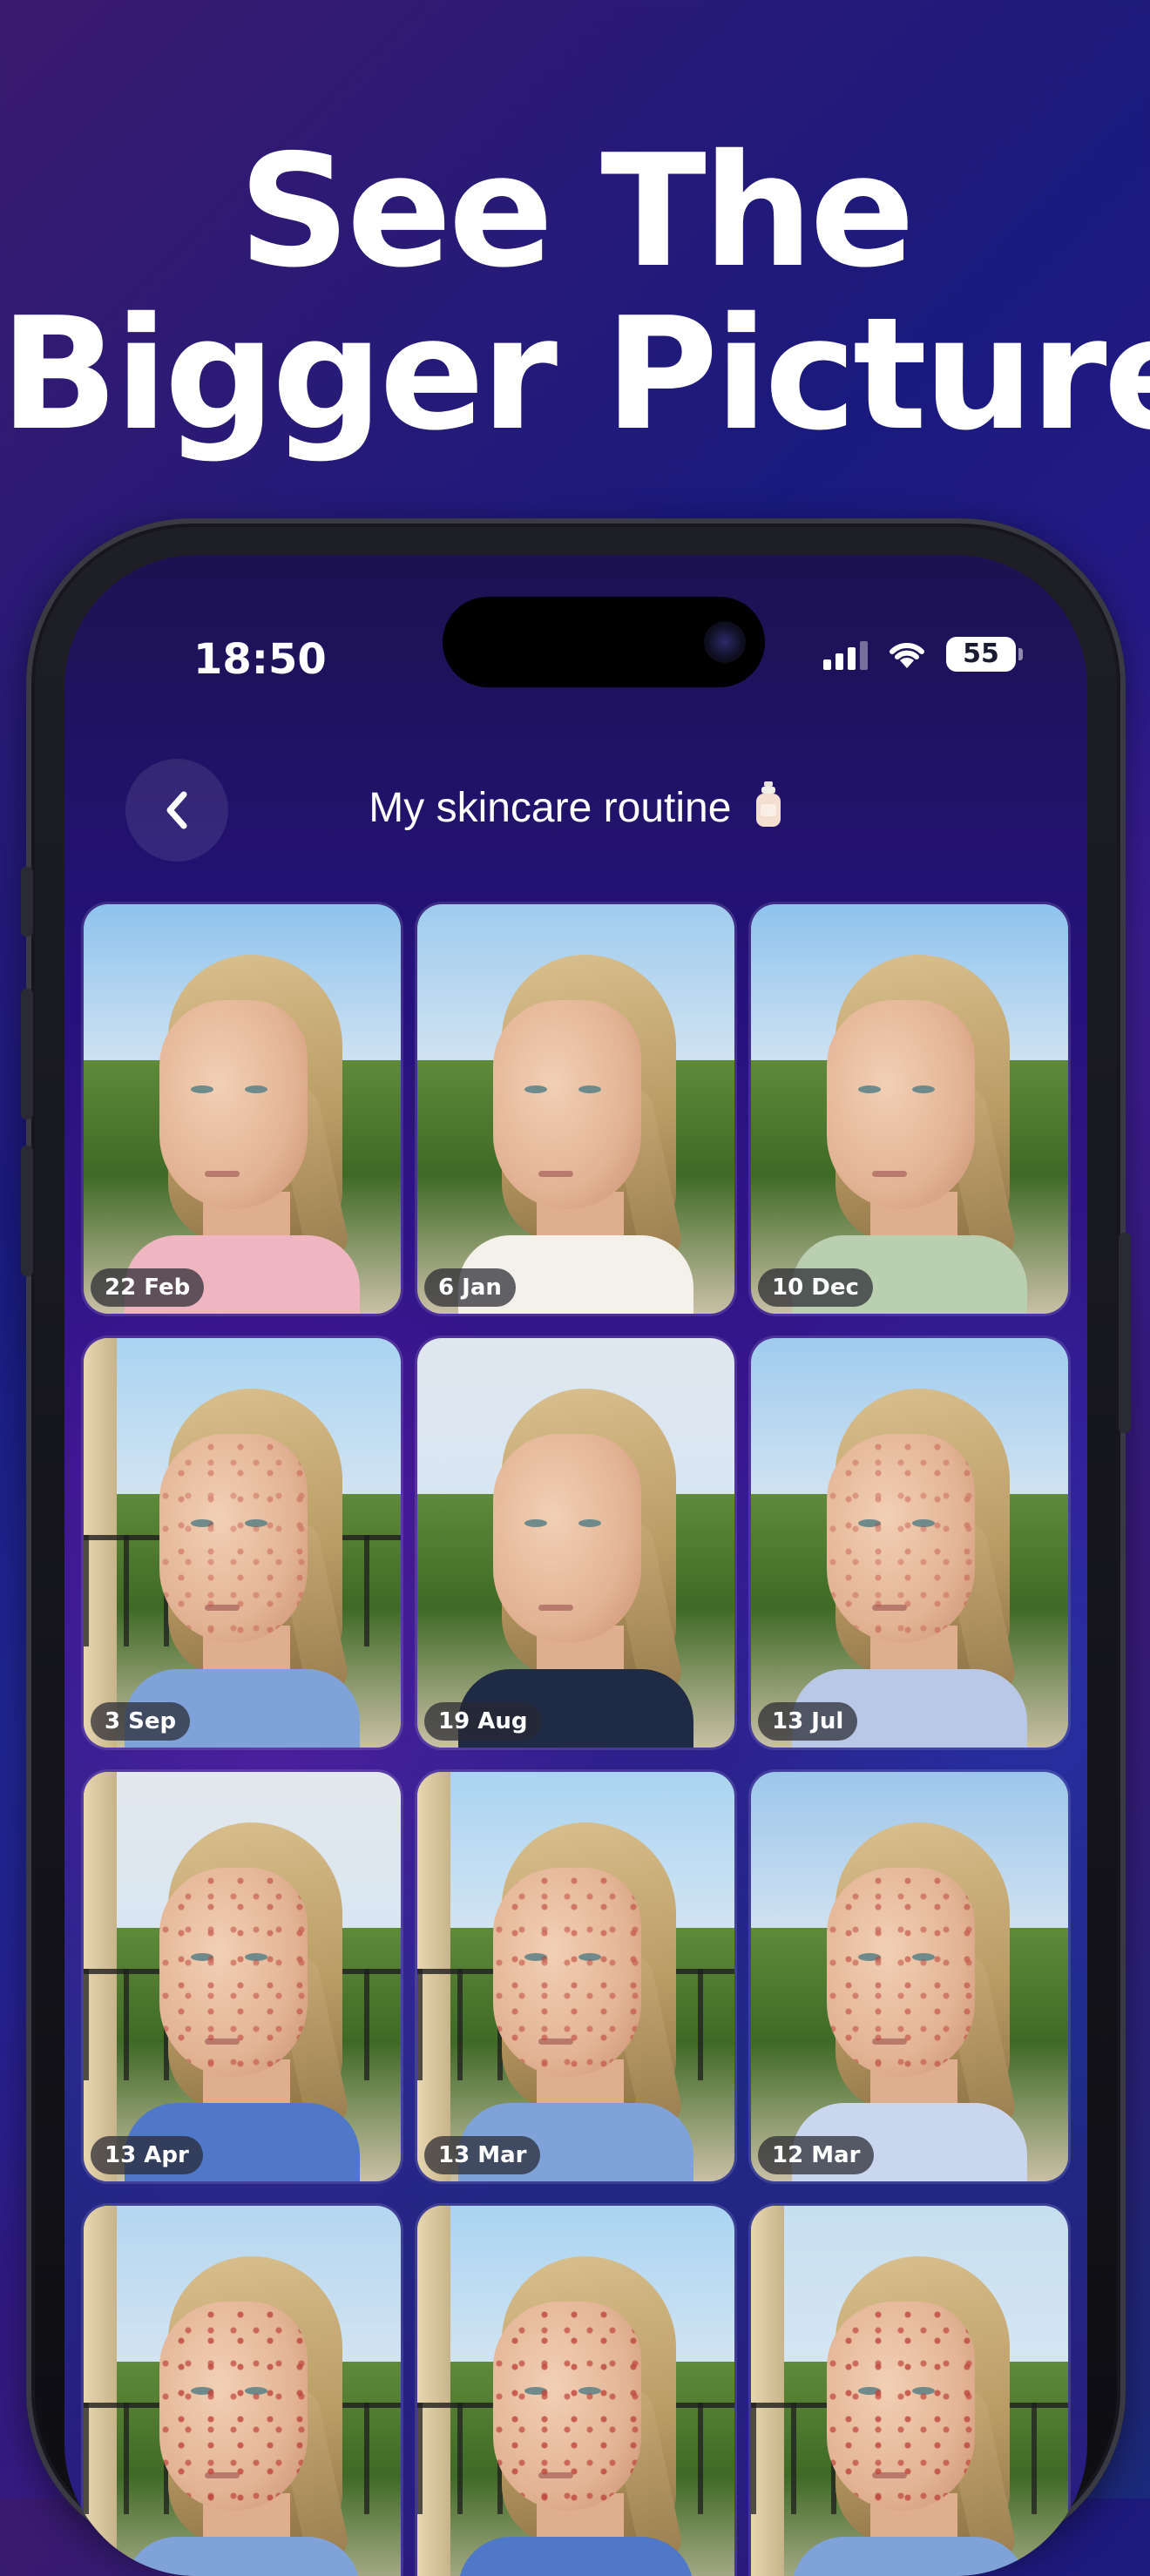 The height and width of the screenshot is (2576, 1150). What do you see at coordinates (1125, 1333) in the screenshot?
I see `power-button` at bounding box center [1125, 1333].